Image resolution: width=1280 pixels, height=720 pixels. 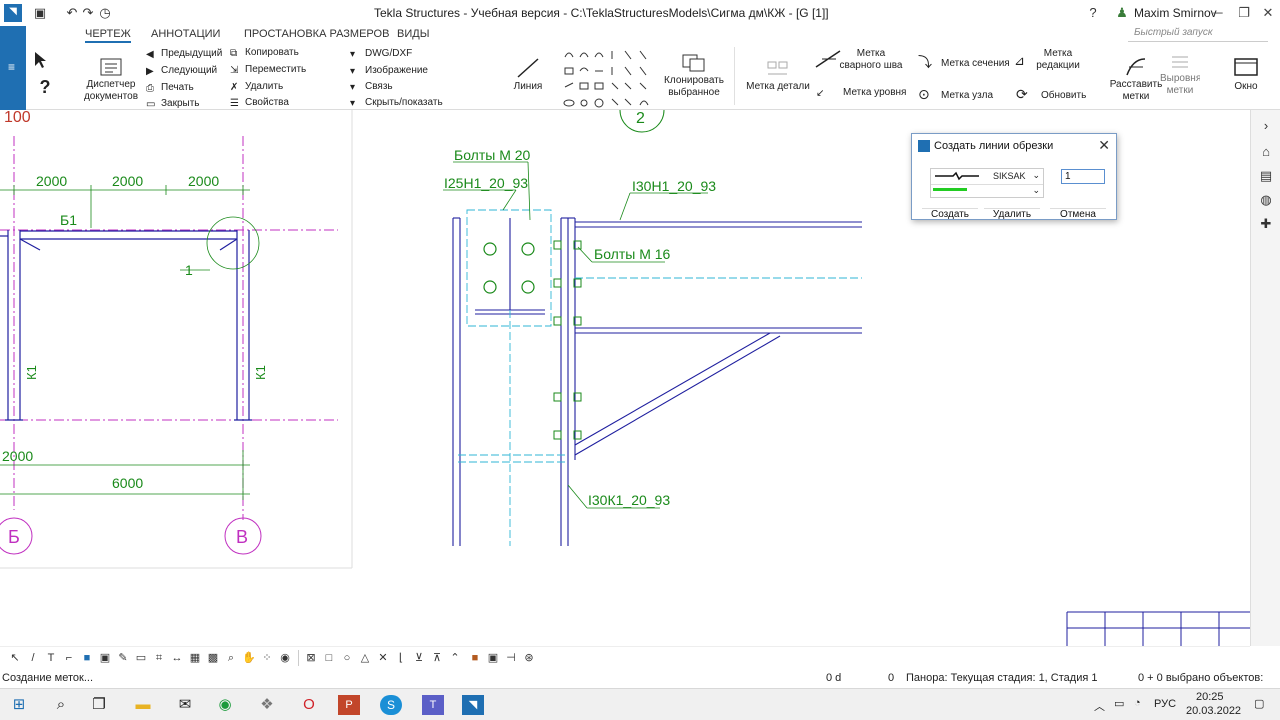 What do you see at coordinates (1210, 697) in the screenshot?
I see `clock-time: 20:25` at bounding box center [1210, 697].